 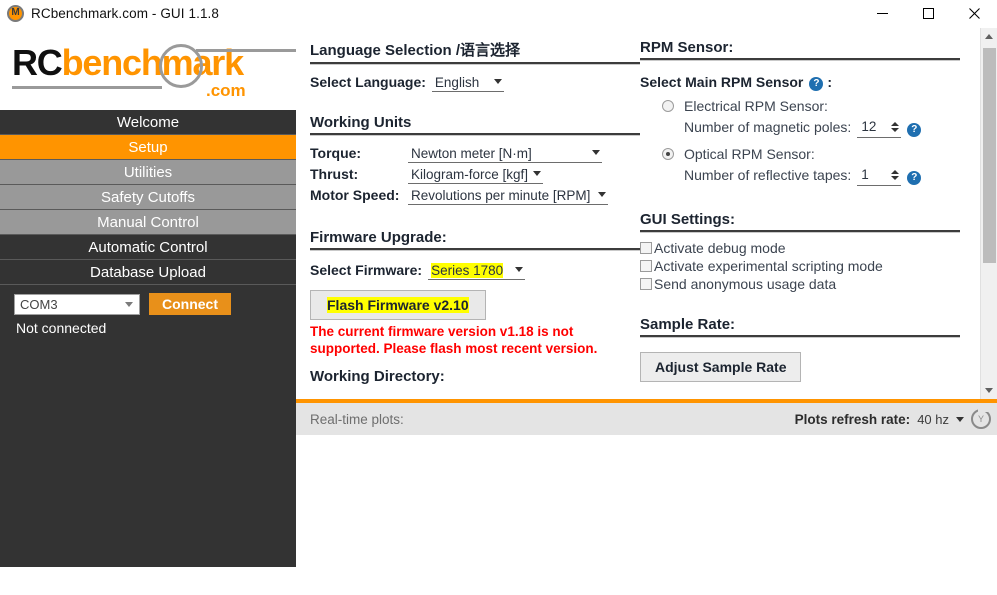 What do you see at coordinates (368, 82) in the screenshot?
I see `select-language-label: Select Language:` at bounding box center [368, 82].